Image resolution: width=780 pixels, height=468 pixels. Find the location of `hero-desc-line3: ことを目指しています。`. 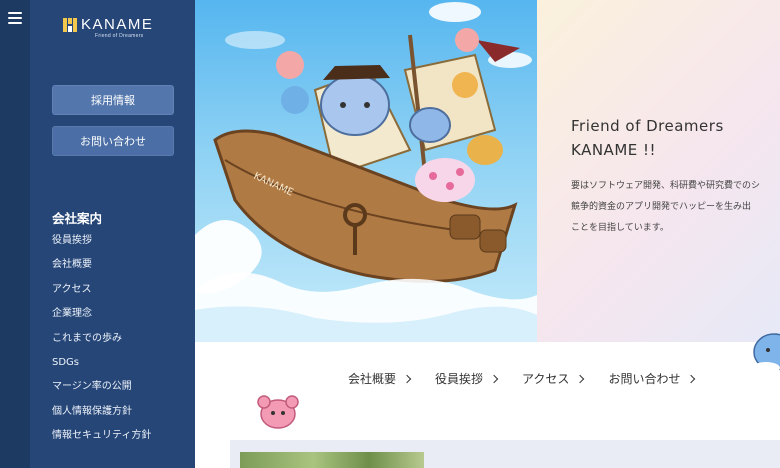

hero-desc-line3: ことを目指しています。 is located at coordinates (620, 228).